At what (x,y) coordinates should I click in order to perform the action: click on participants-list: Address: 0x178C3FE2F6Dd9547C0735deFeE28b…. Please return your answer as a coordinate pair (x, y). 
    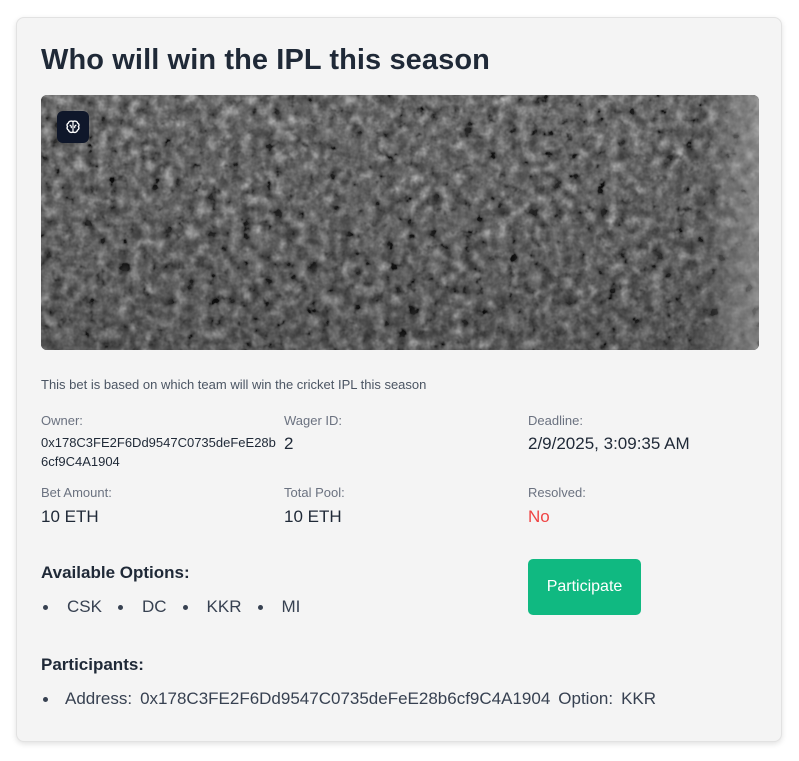
    Looking at the image, I should click on (348, 699).